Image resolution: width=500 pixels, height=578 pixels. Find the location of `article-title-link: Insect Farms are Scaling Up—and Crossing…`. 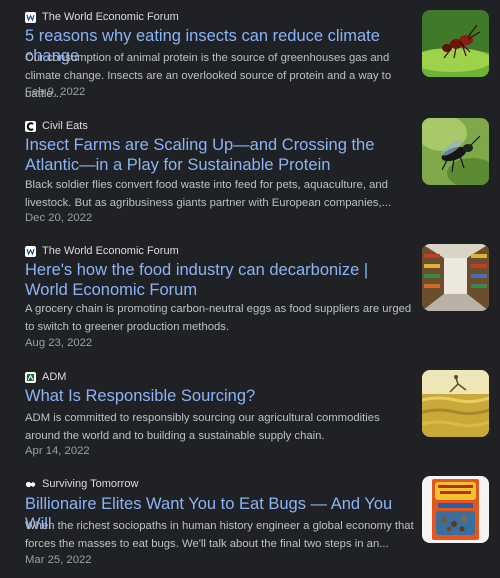

article-title-link: Insect Farms are Scaling Up—and Crossing… is located at coordinates (217, 155).